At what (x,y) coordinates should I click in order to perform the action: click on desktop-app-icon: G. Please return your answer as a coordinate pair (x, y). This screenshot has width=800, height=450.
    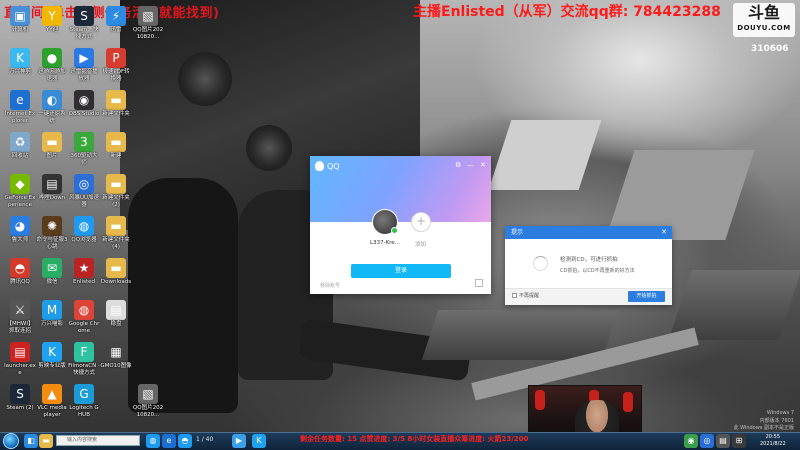
    Looking at the image, I should click on (84, 394).